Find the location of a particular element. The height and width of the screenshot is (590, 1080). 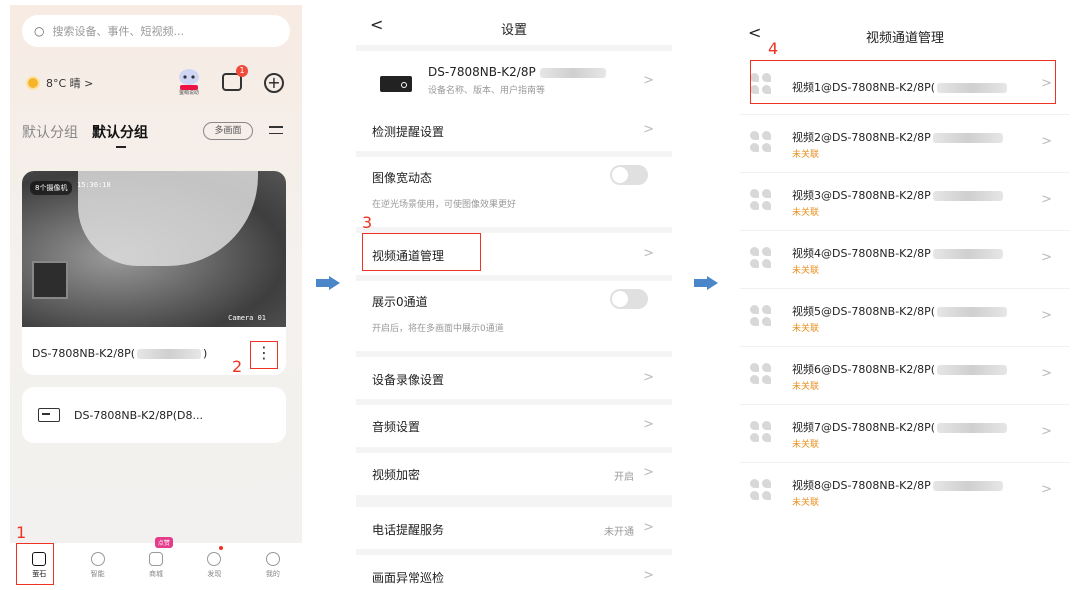

channel-name: 视频7@DS-7808NB-K2/8P( is located at coordinates (899, 427).